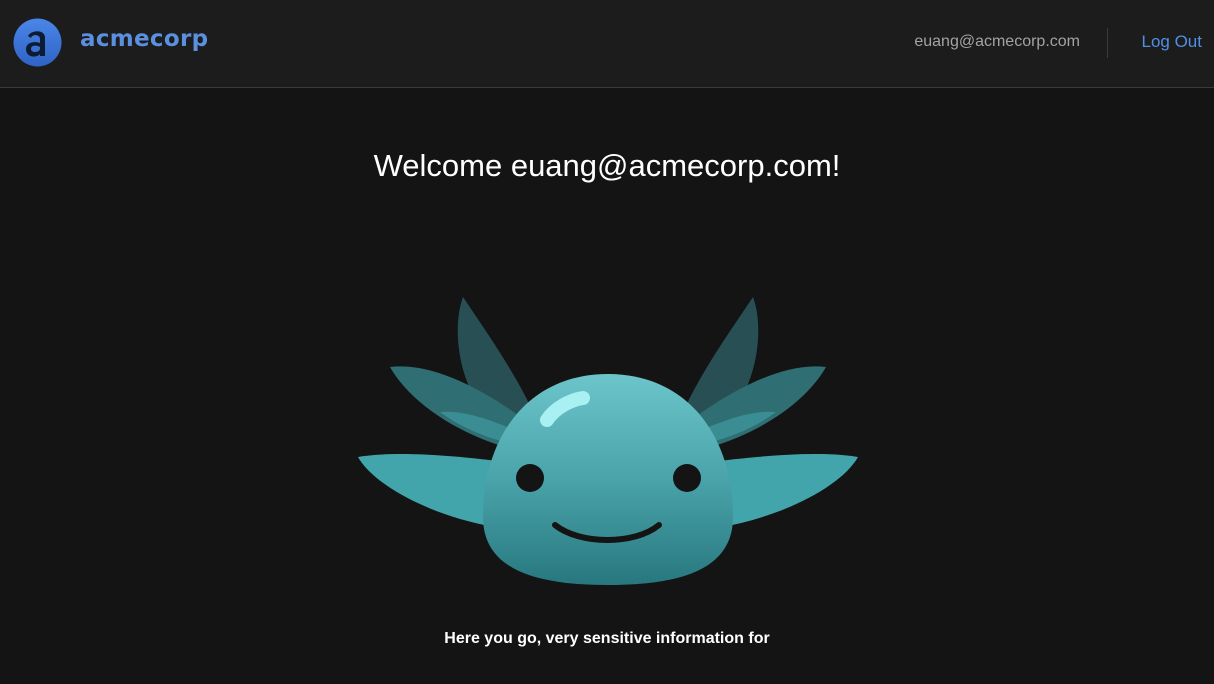 The image size is (1214, 684). What do you see at coordinates (1107, 43) in the screenshot?
I see `header-divider` at bounding box center [1107, 43].